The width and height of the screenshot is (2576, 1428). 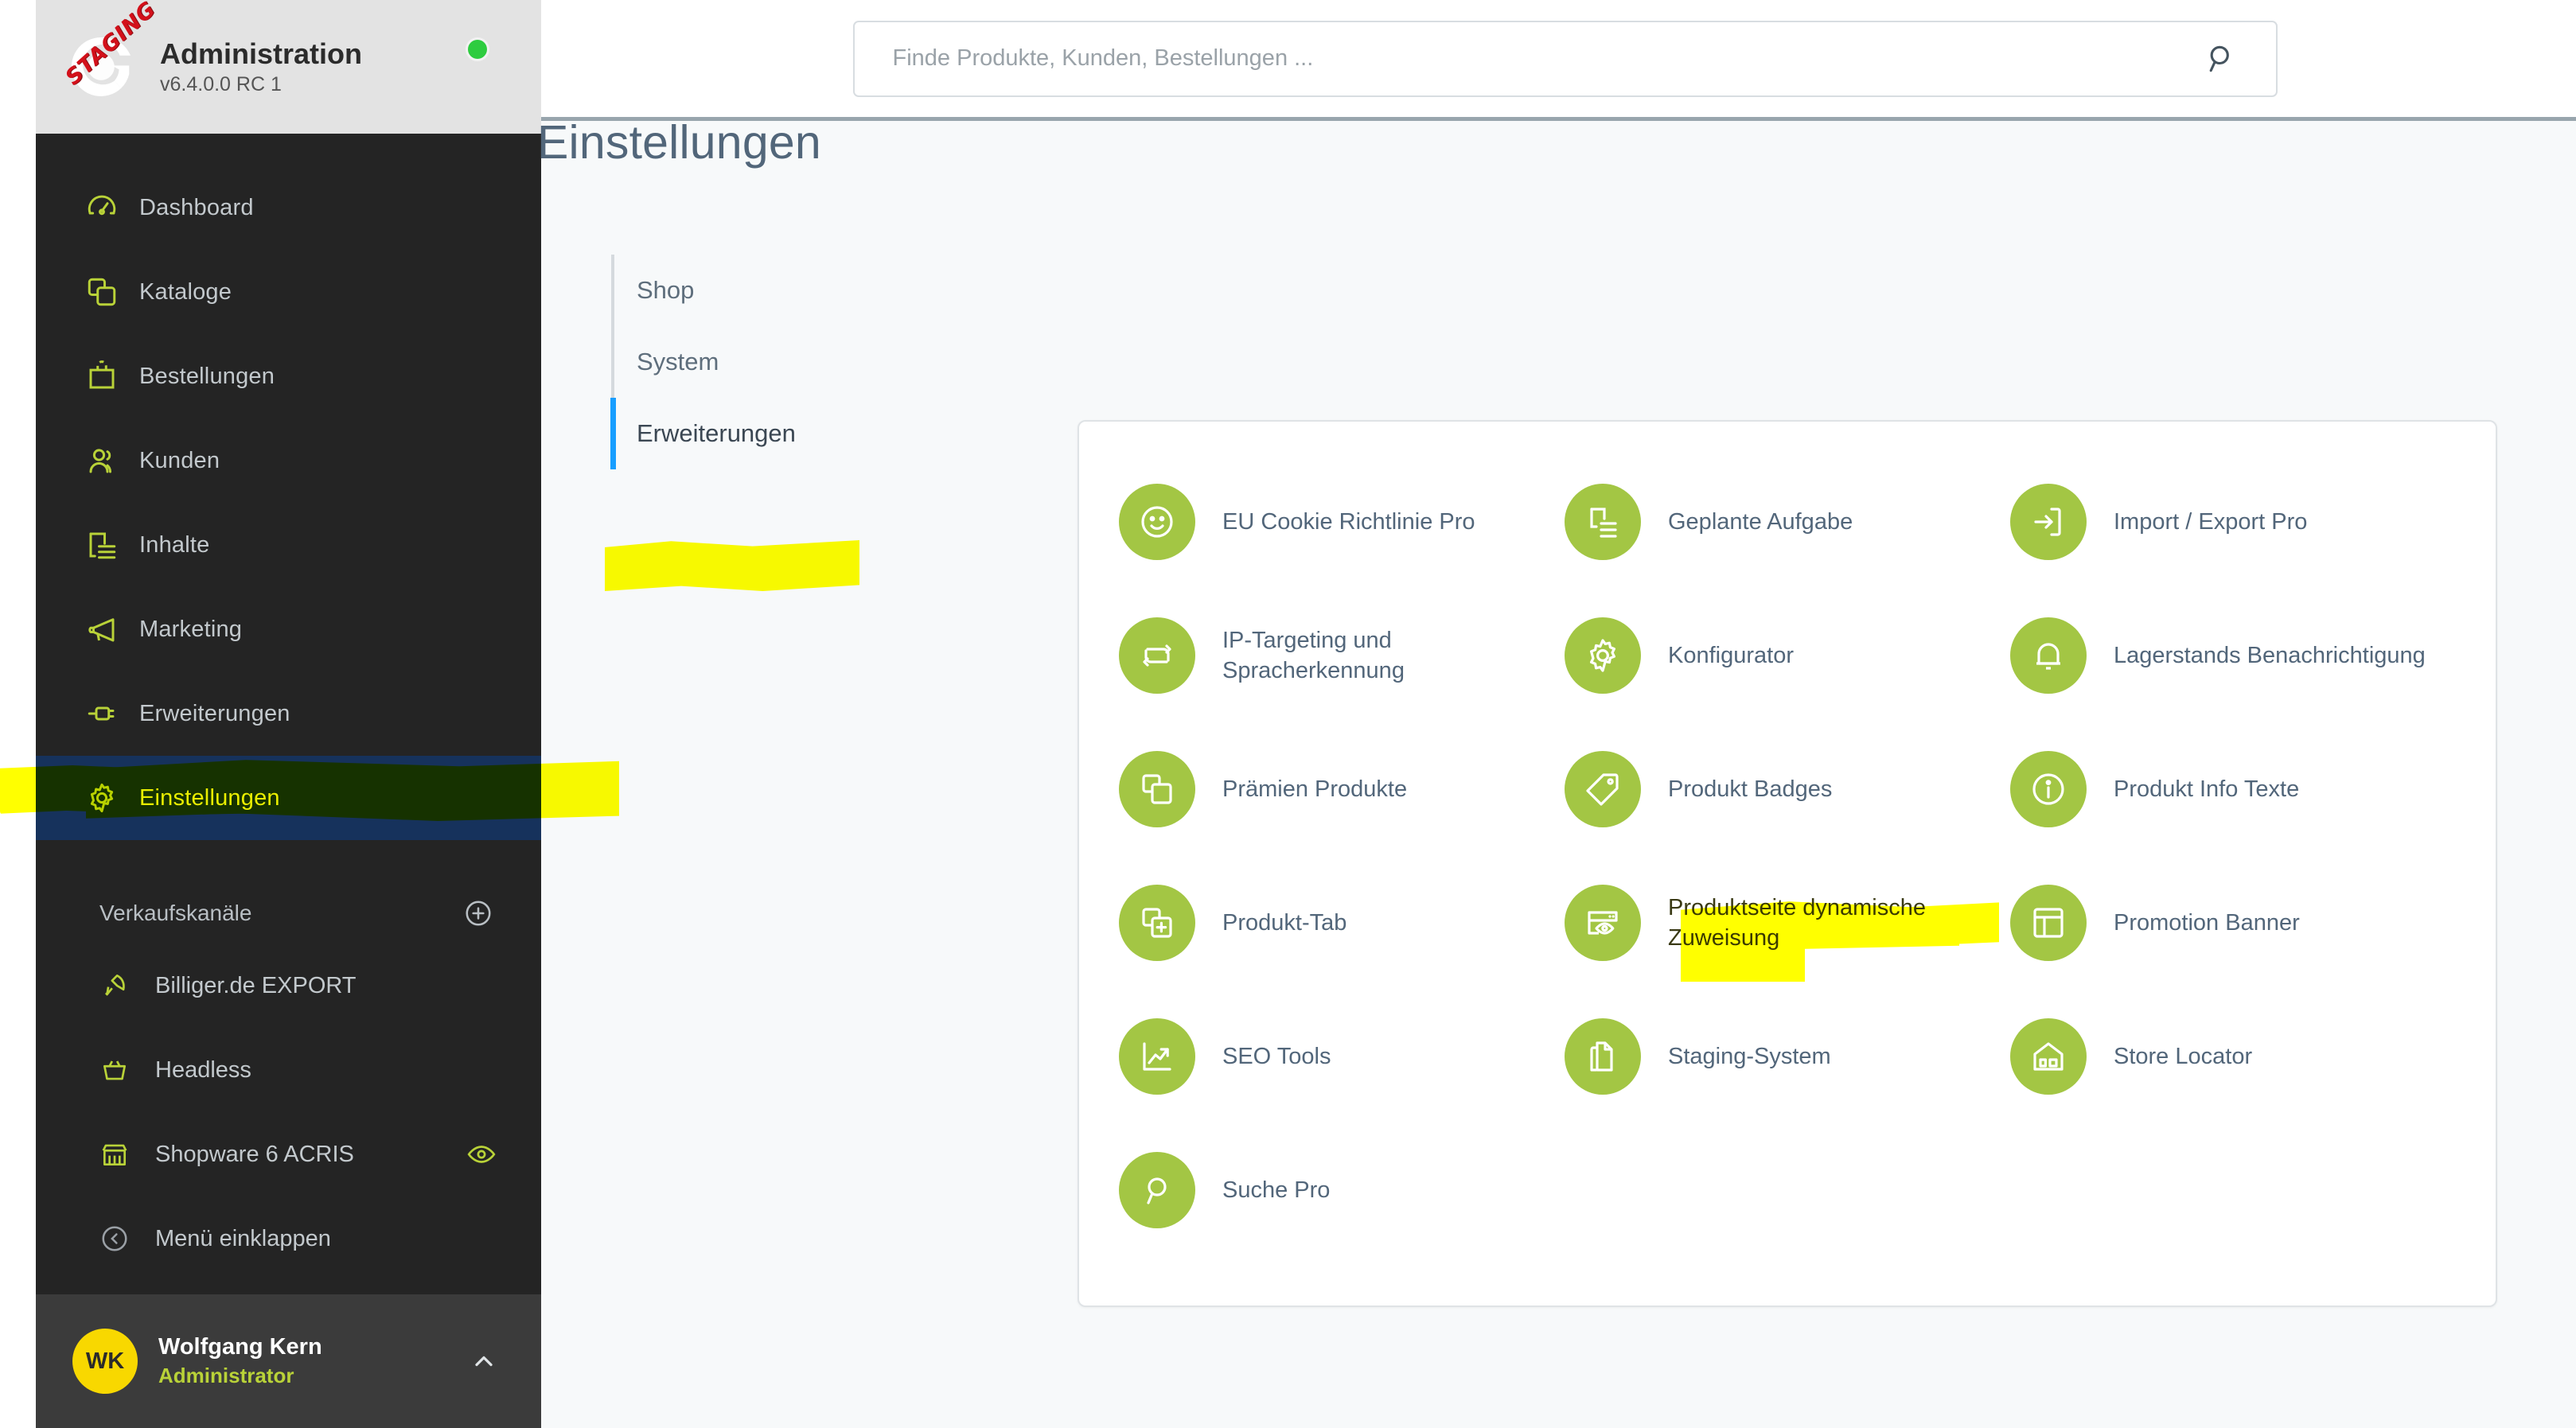 What do you see at coordinates (1603, 789) in the screenshot?
I see `tag-icon` at bounding box center [1603, 789].